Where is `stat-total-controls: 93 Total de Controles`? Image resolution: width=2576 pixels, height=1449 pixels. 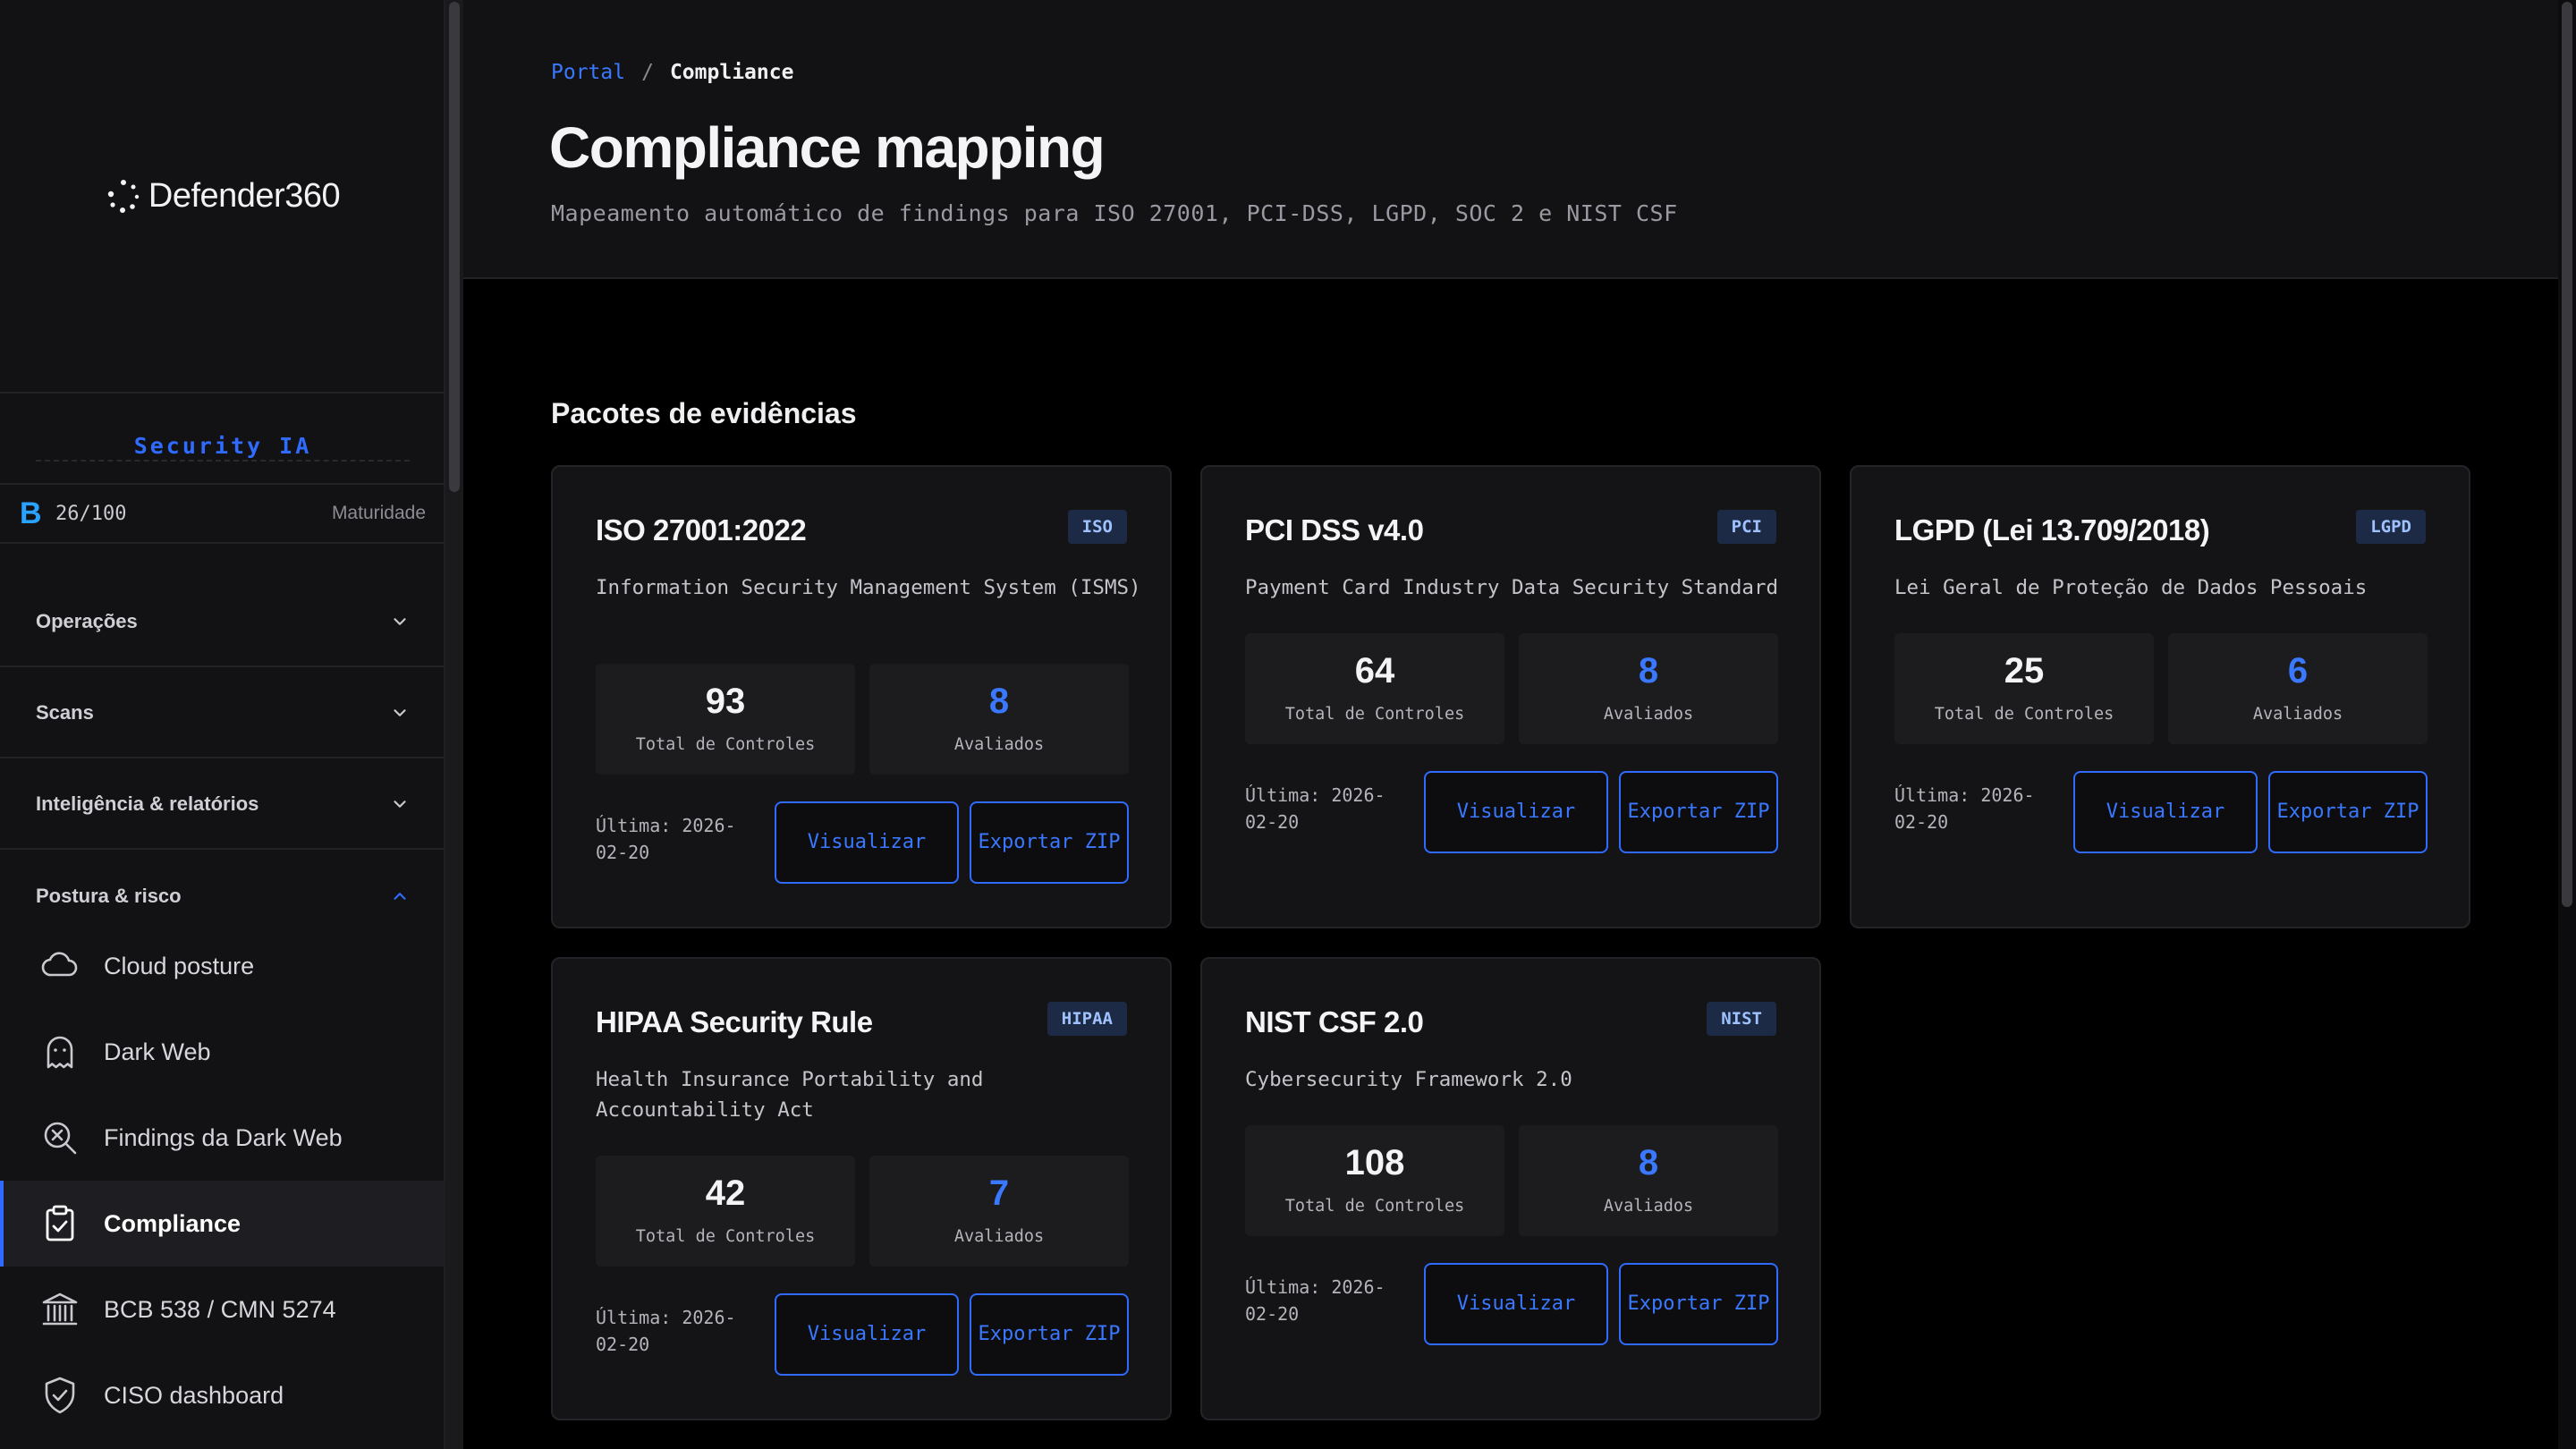 stat-total-controls: 93 Total de Controles is located at coordinates (725, 719).